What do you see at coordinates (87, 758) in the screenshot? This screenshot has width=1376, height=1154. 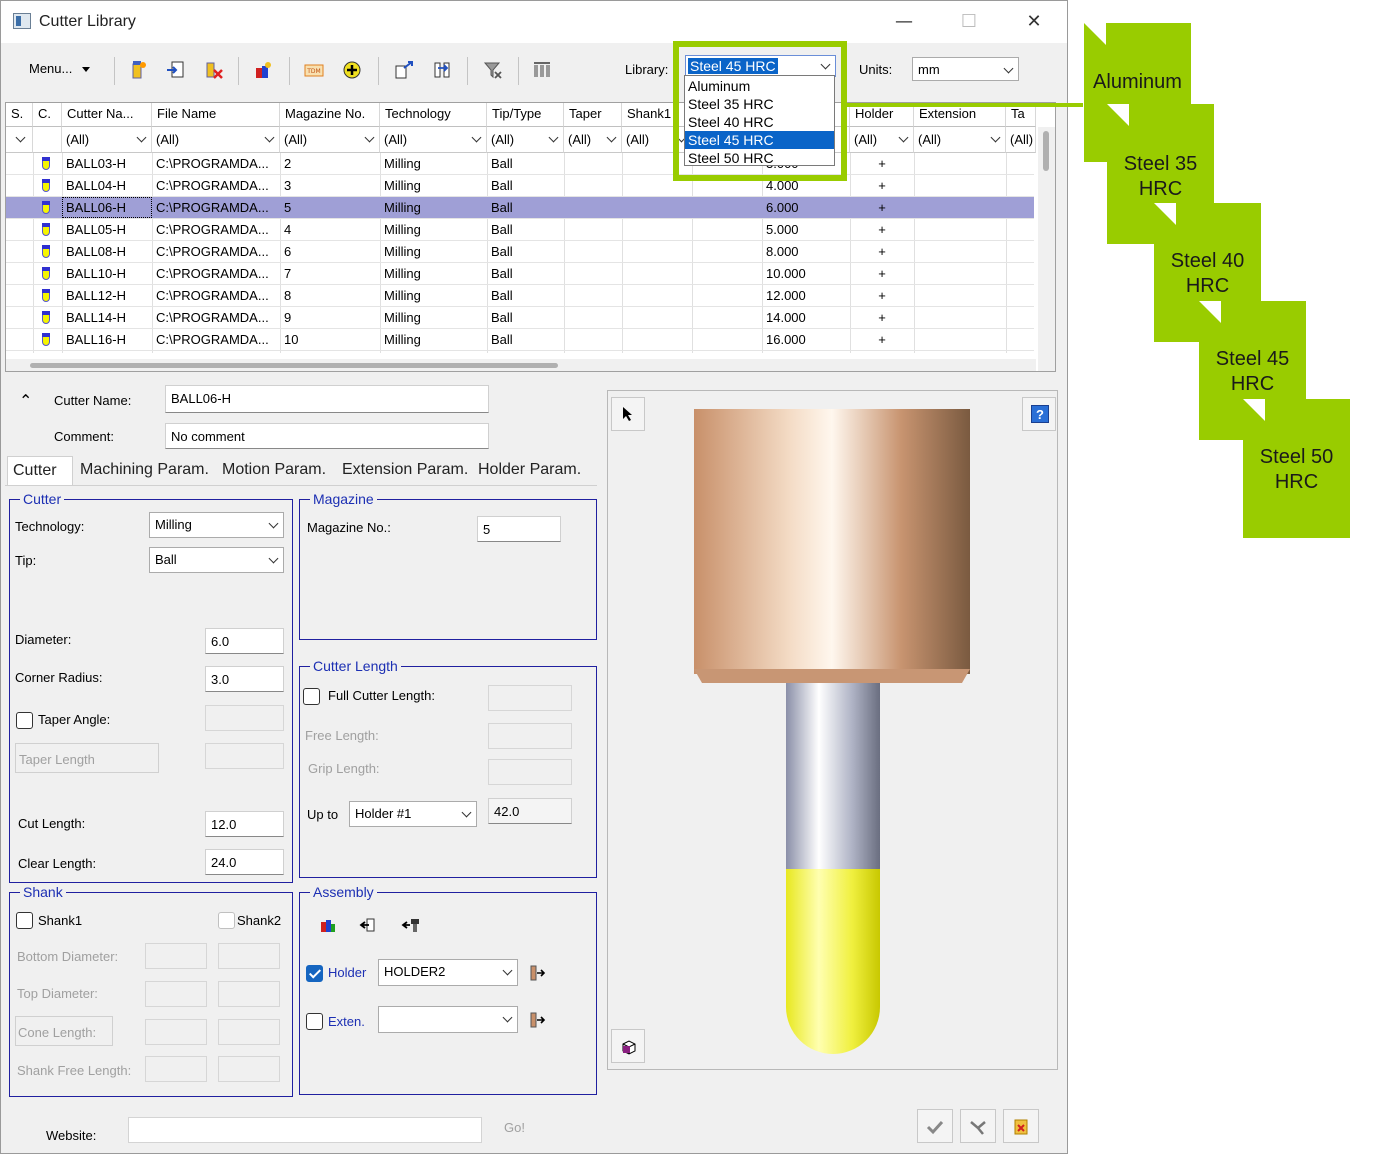 I see `taper-length-button: Taper Length` at bounding box center [87, 758].